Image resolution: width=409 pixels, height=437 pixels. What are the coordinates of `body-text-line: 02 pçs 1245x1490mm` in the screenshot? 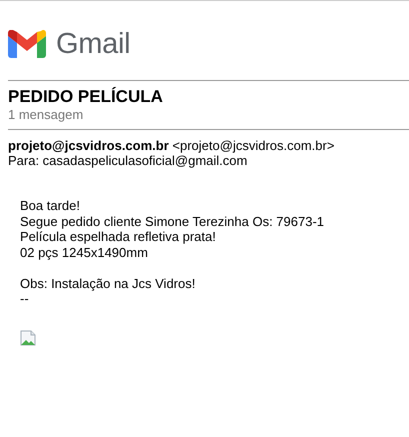 It's located at (84, 252).